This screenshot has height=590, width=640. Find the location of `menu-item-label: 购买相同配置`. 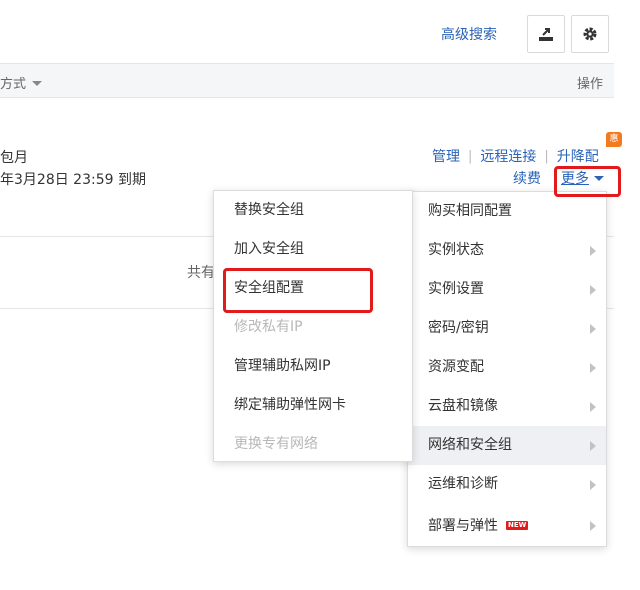

menu-item-label: 购买相同配置 is located at coordinates (470, 211).